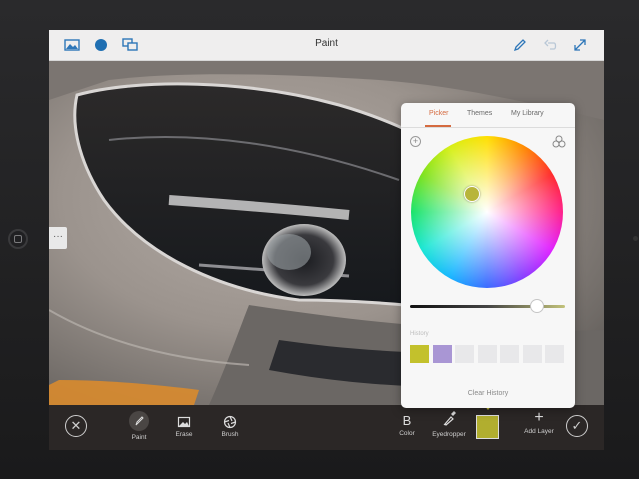 Image resolution: width=639 pixels, height=479 pixels. I want to click on eyedropper-icon, so click(449, 418).